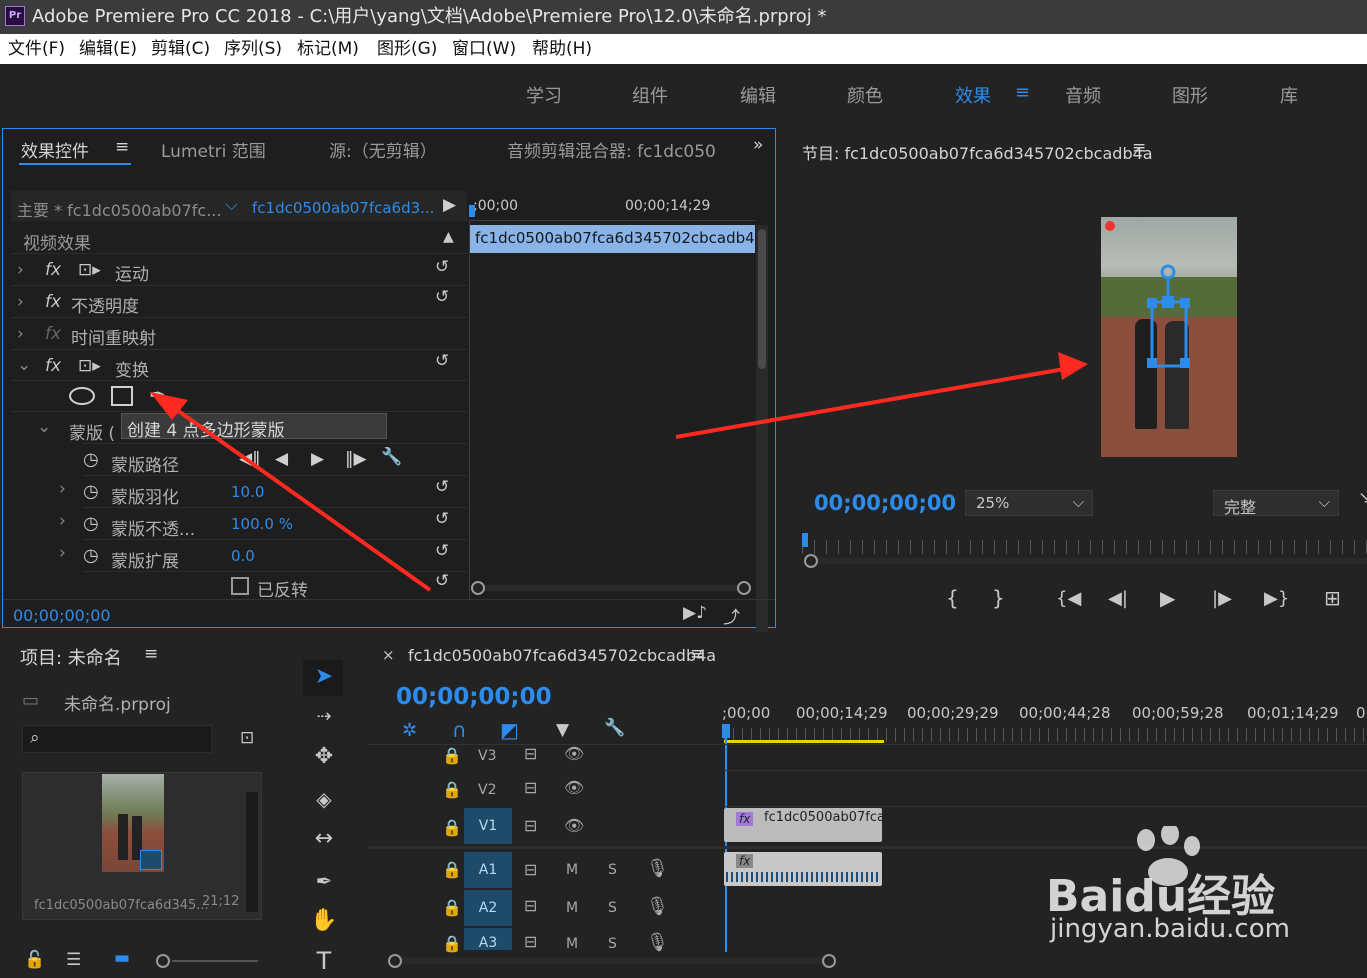 This screenshot has height=978, width=1367. What do you see at coordinates (407, 49) in the screenshot?
I see `menu-graphics: 图形(G)` at bounding box center [407, 49].